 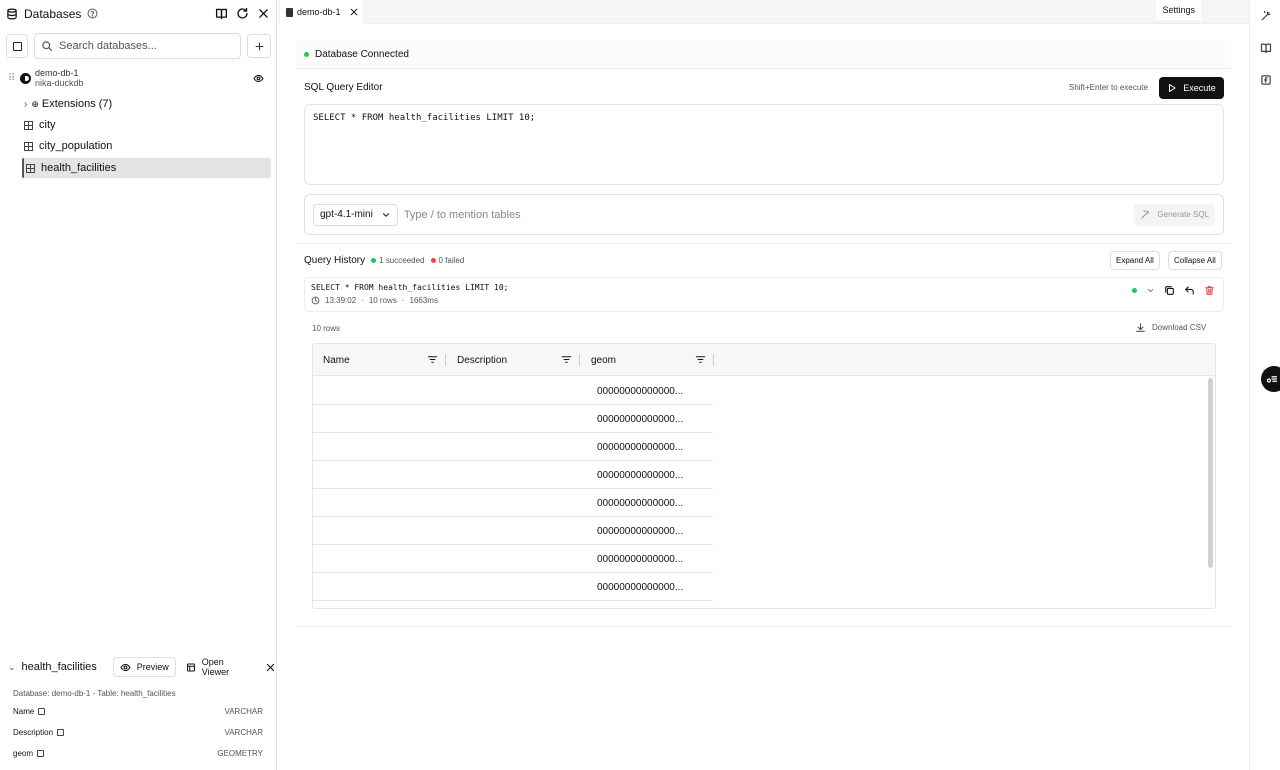 What do you see at coordinates (242, 13) in the screenshot?
I see `refresh-icon` at bounding box center [242, 13].